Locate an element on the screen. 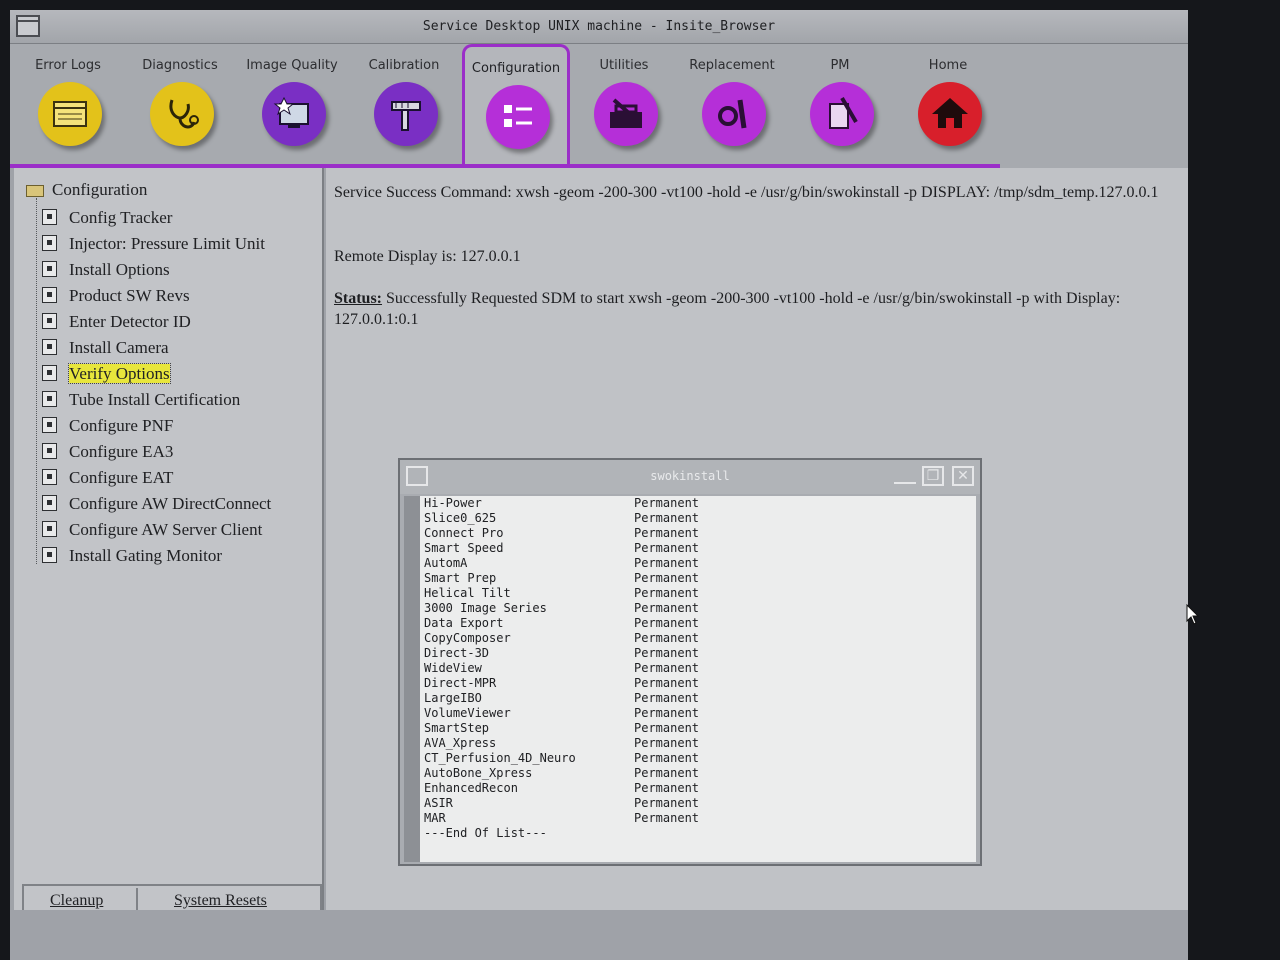  option-name: AutomA is located at coordinates (446, 563).